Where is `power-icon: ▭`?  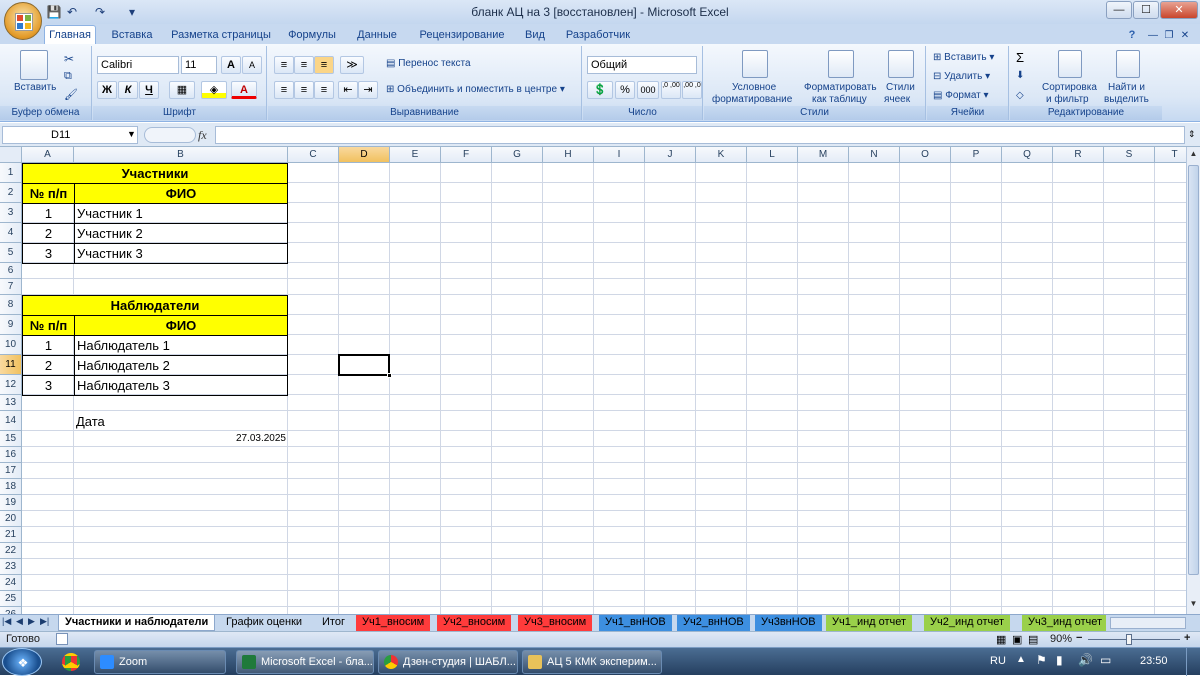
power-icon: ▭ is located at coordinates (1105, 660).